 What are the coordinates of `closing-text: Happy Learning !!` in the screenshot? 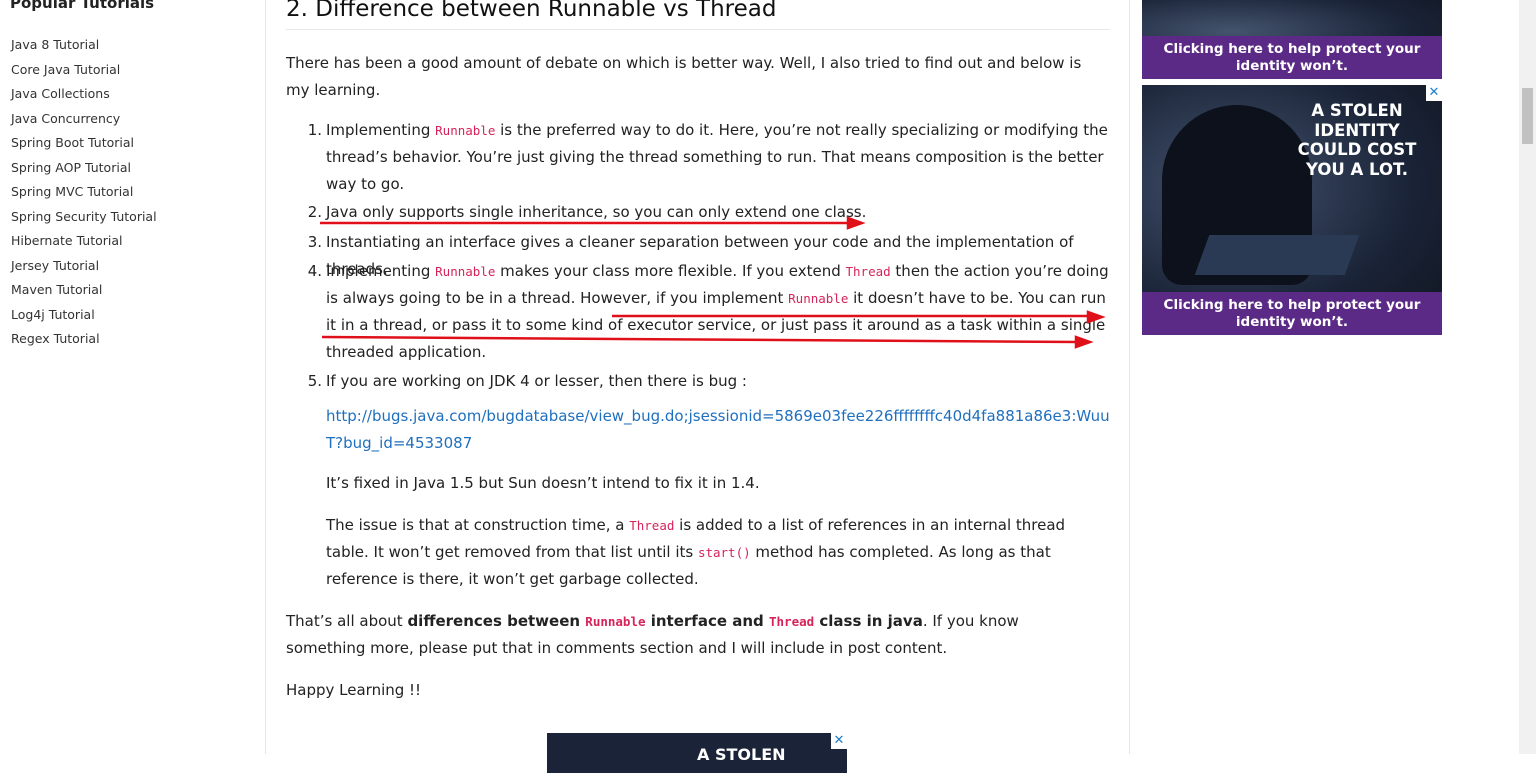 It's located at (354, 690).